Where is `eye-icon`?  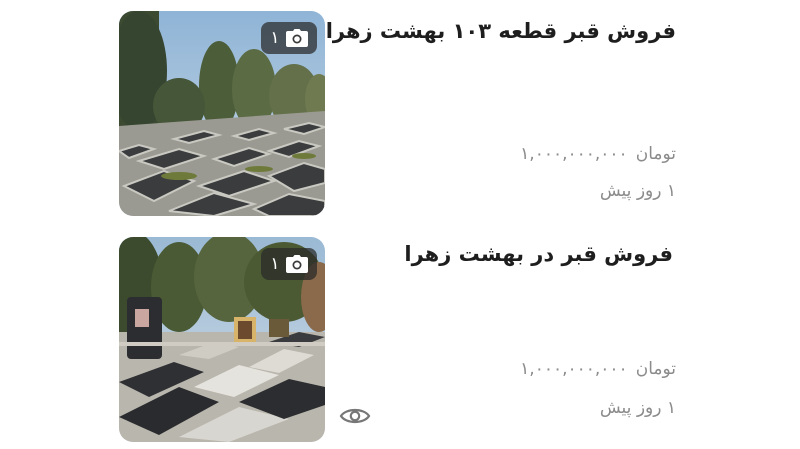
eye-icon is located at coordinates (355, 416).